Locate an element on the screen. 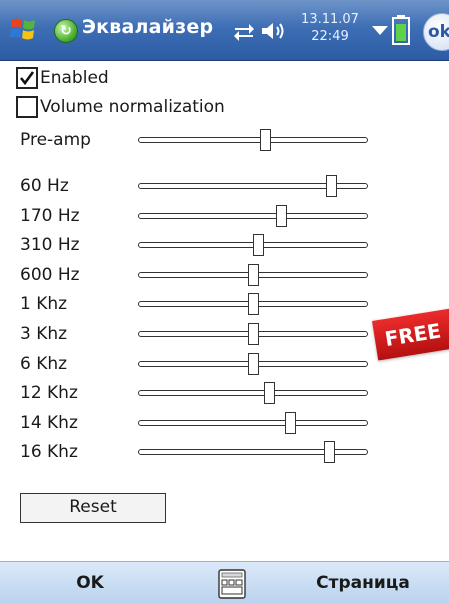 The image size is (449, 604). windows-logo-icon is located at coordinates (24, 29).